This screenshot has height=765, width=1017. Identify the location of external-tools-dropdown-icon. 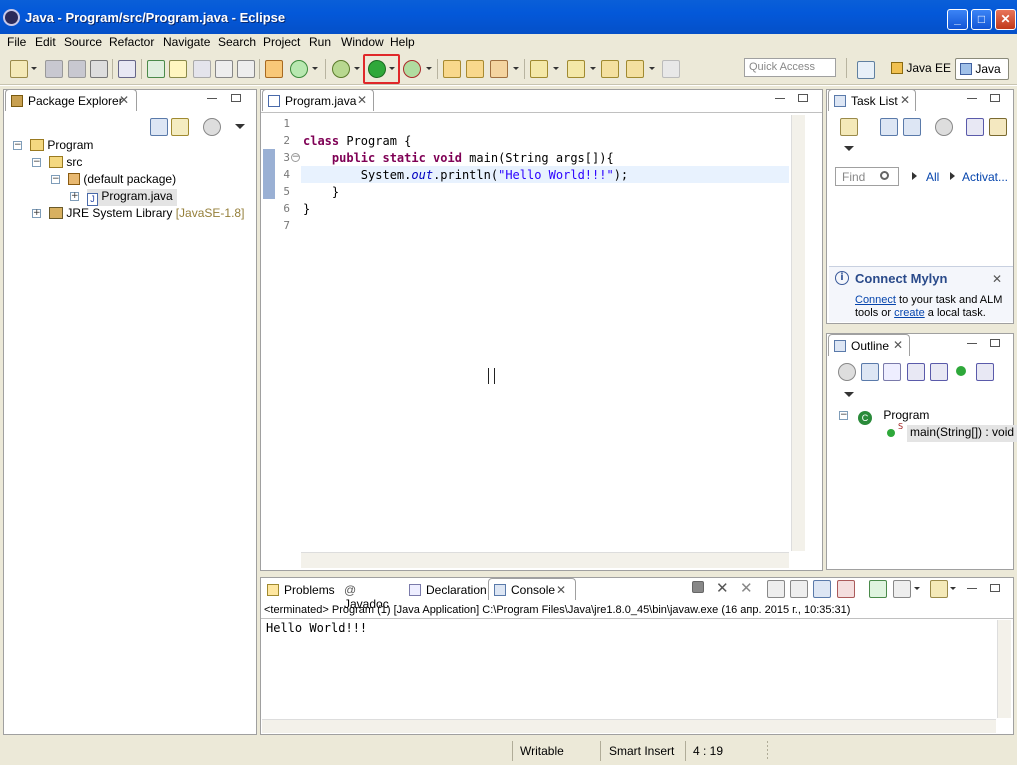
(429, 68).